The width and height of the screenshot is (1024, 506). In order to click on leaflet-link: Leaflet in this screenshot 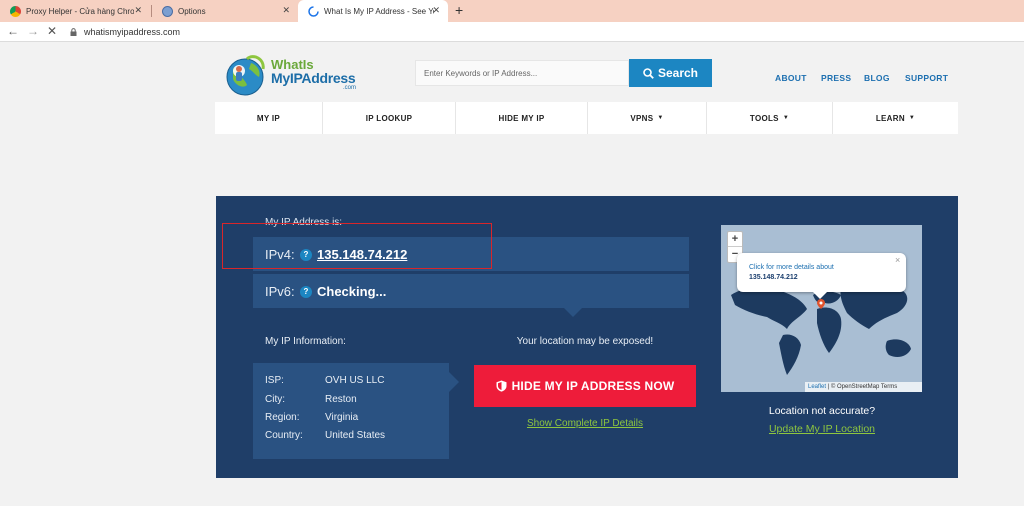, I will do `click(817, 387)`.